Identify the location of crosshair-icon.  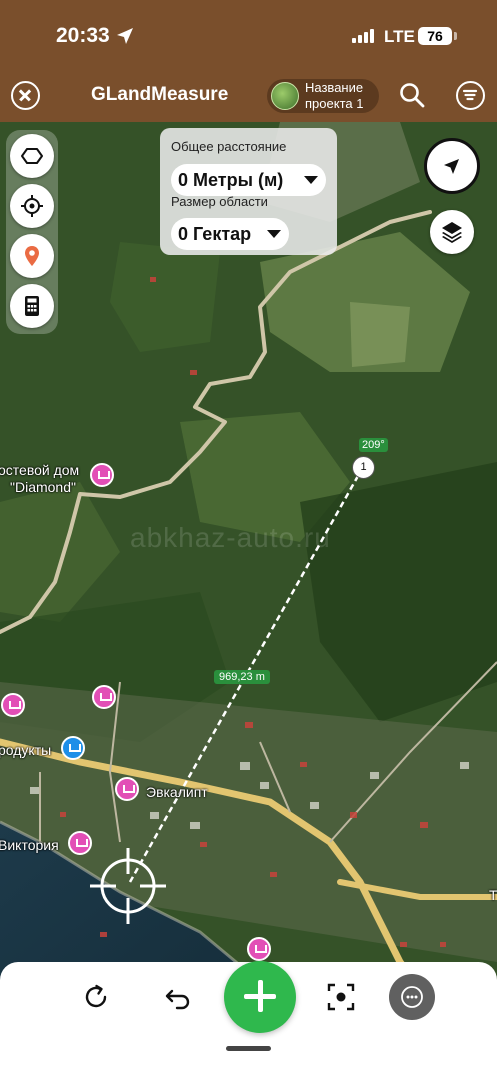
(32, 206).